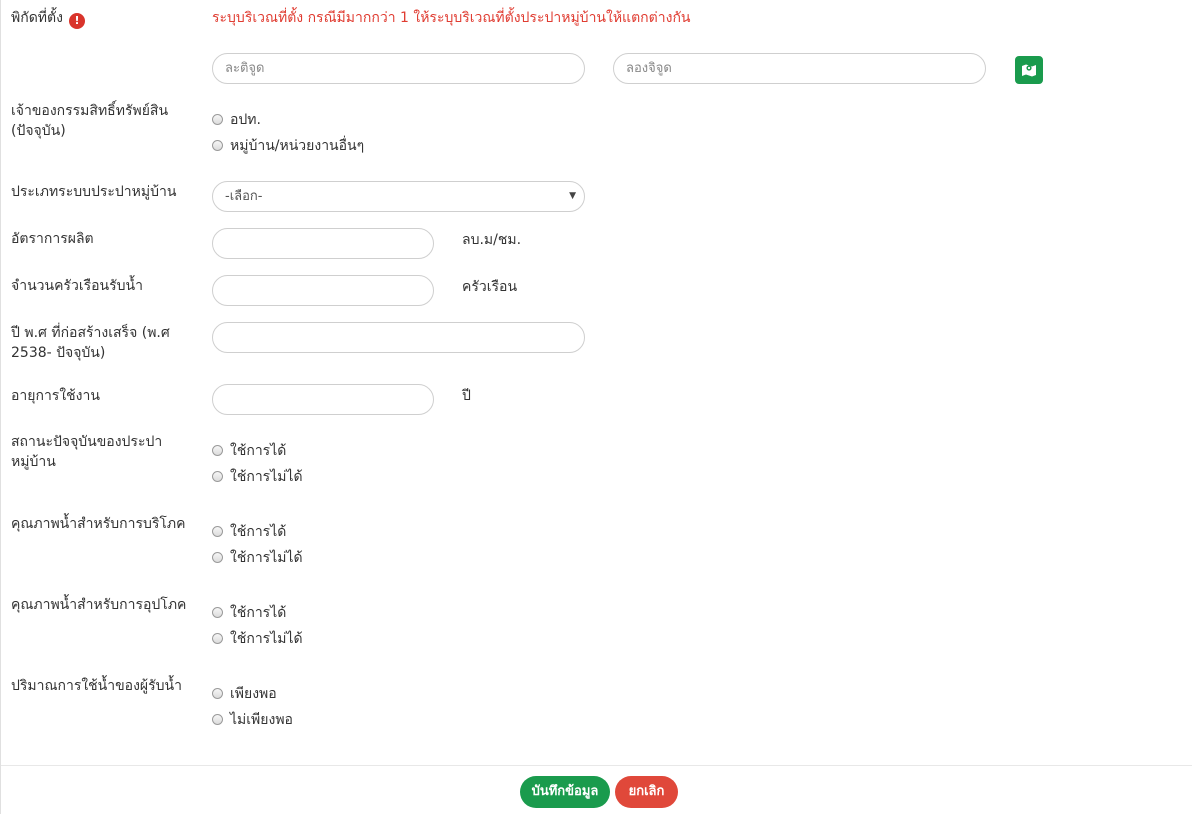 This screenshot has width=1192, height=814. I want to click on map-picker-button, so click(1029, 70).